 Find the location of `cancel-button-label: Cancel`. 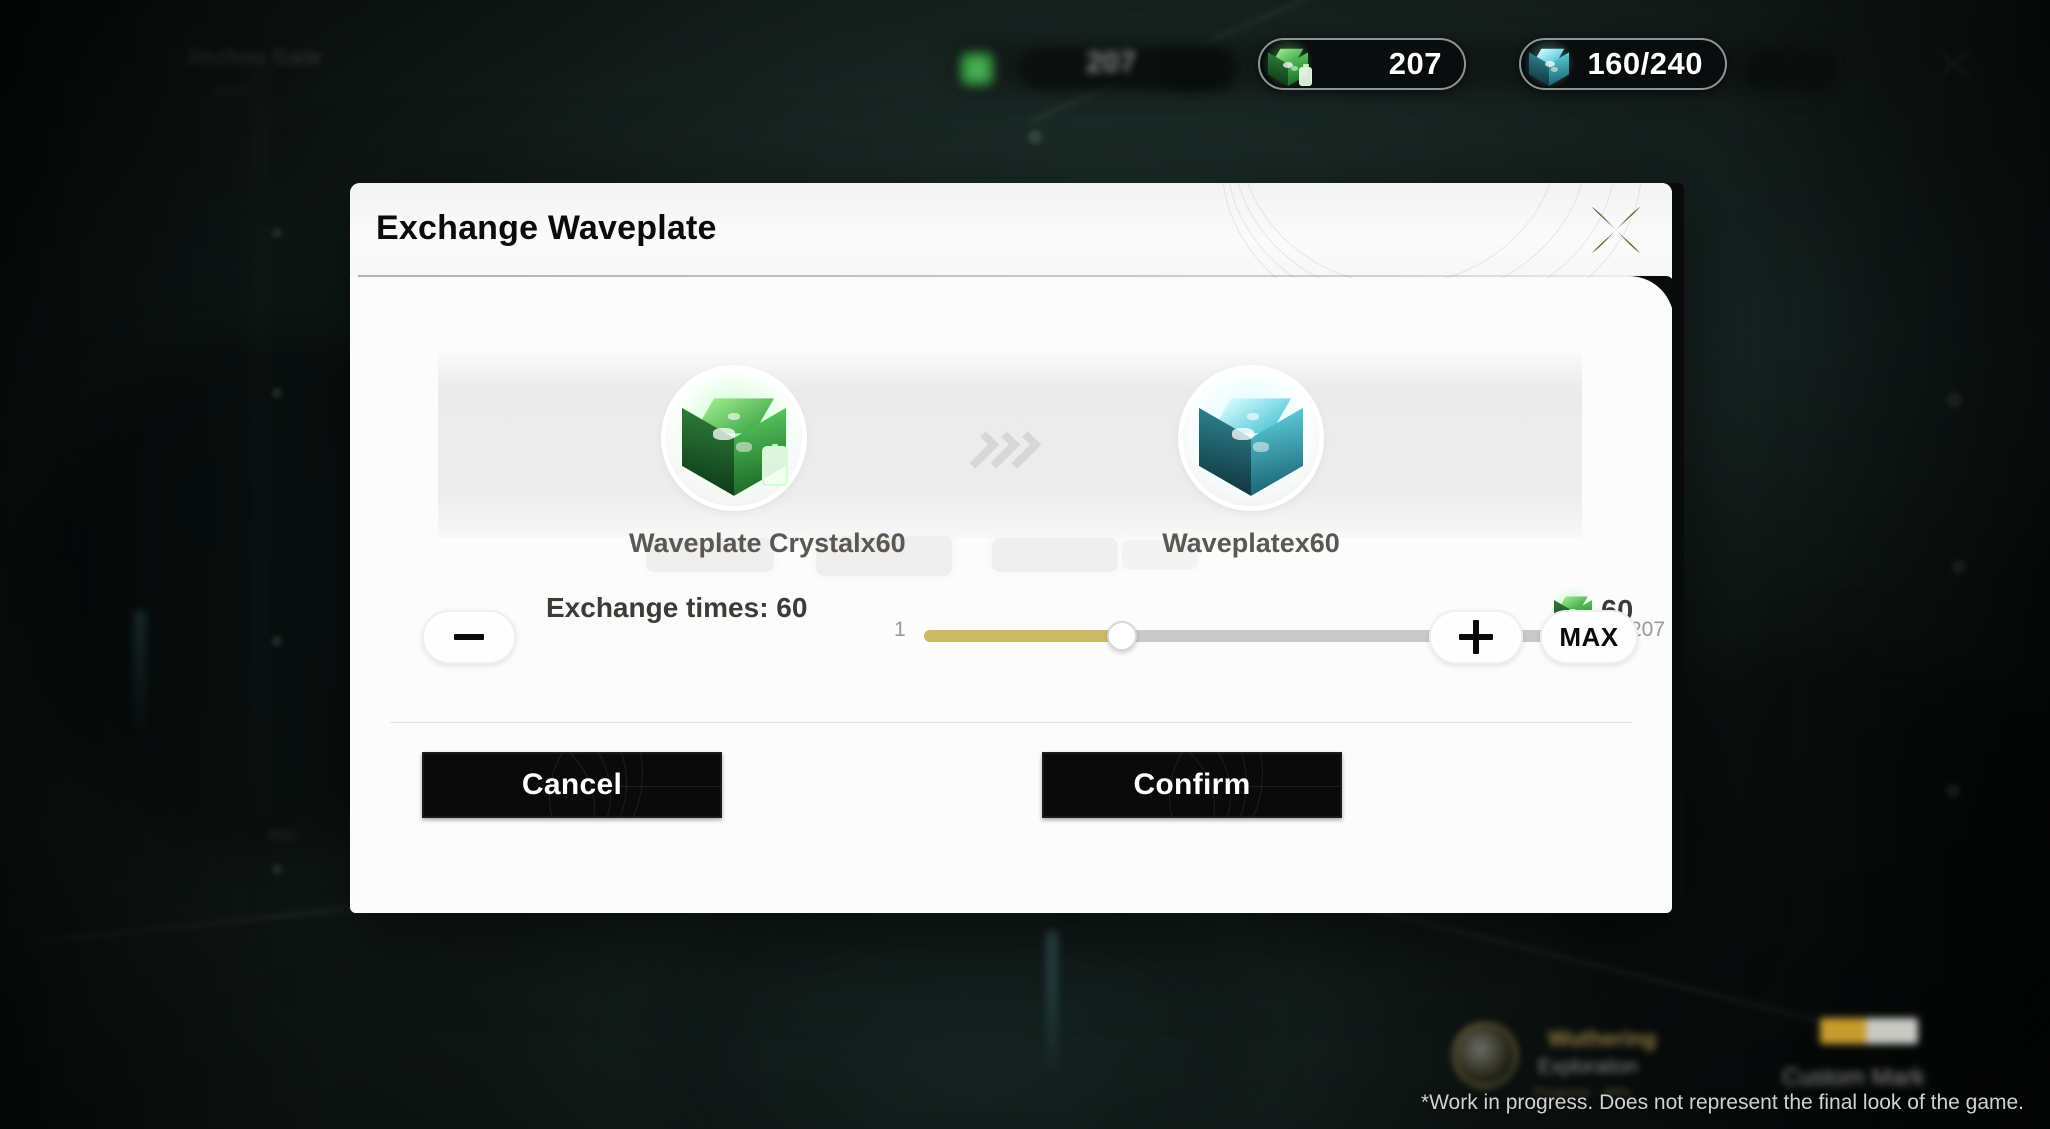

cancel-button-label: Cancel is located at coordinates (572, 784).